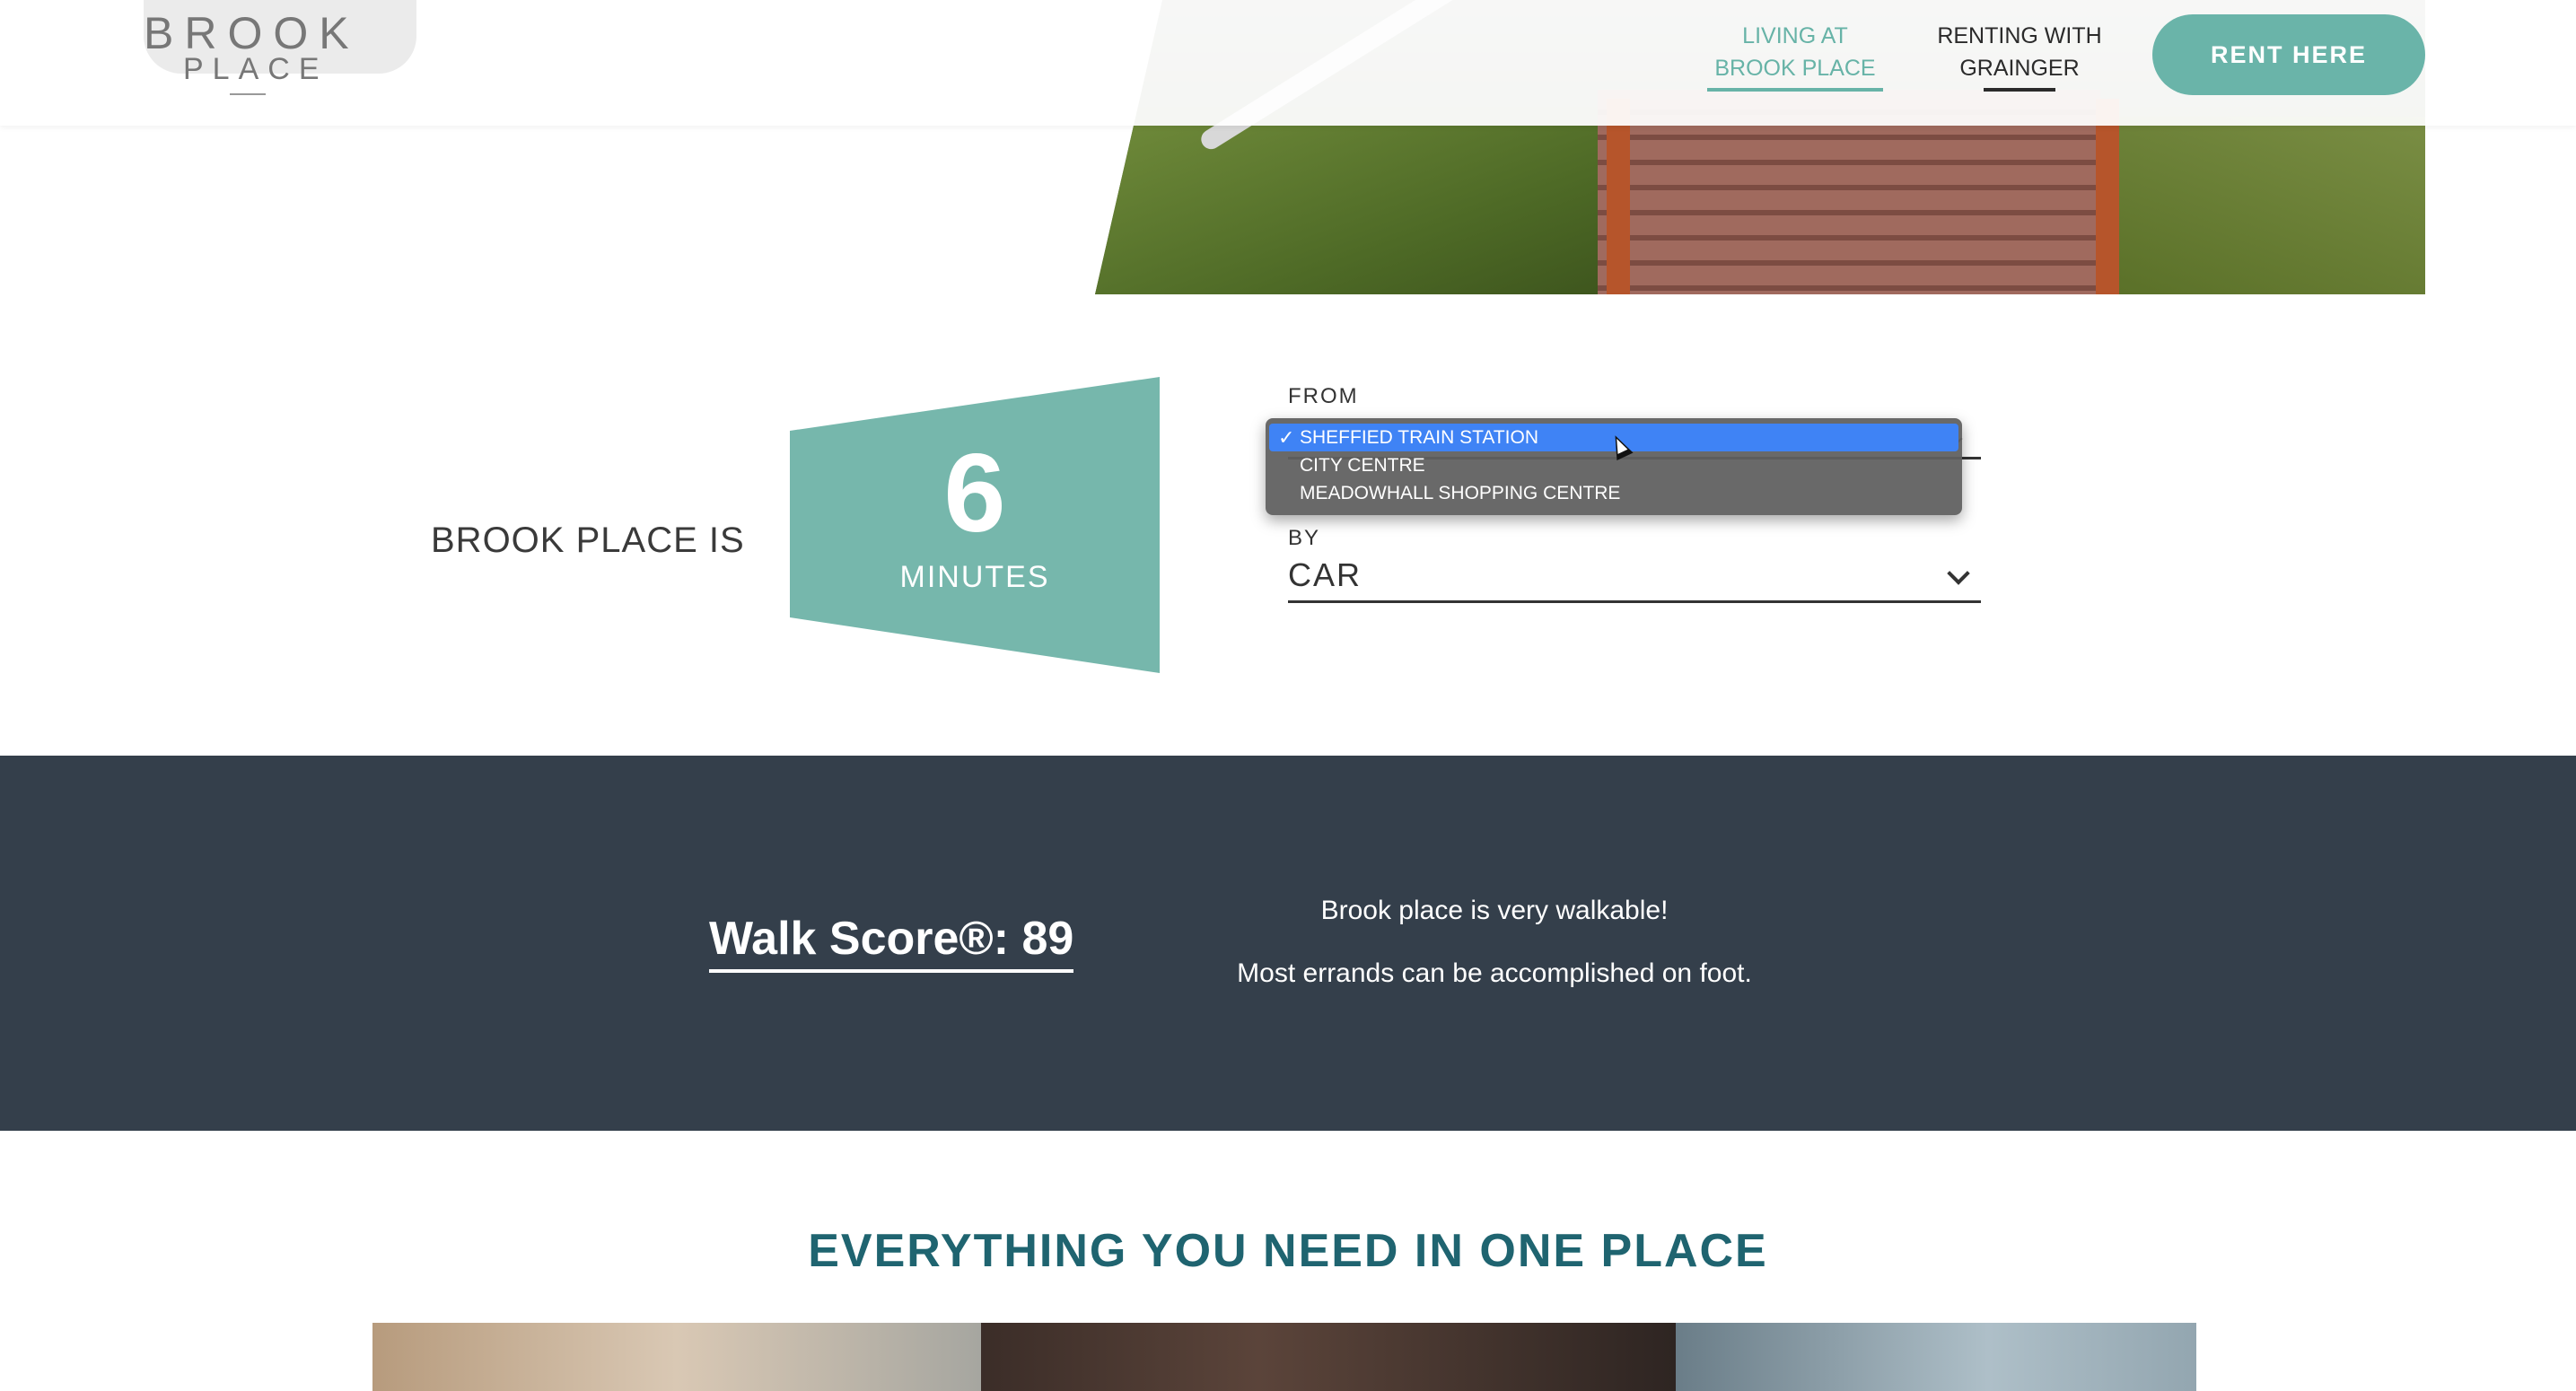  Describe the element at coordinates (1362, 465) in the screenshot. I see `dropdown-option-label: CITY CENTRE` at that location.